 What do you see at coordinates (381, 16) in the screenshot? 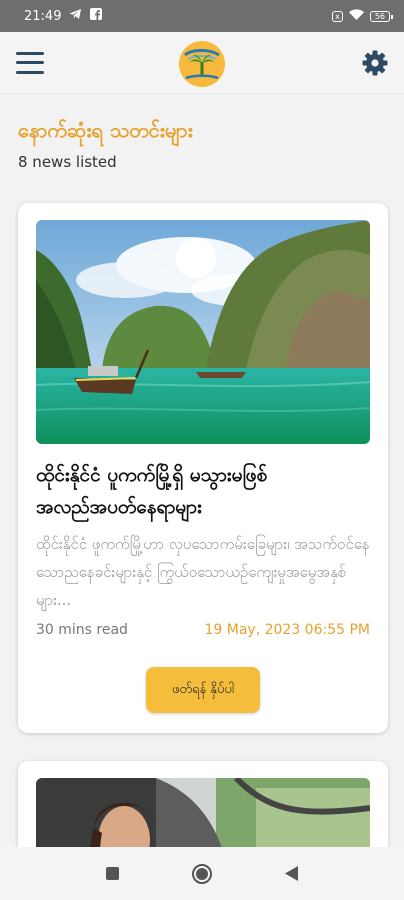
I see `battery-icon: 56` at bounding box center [381, 16].